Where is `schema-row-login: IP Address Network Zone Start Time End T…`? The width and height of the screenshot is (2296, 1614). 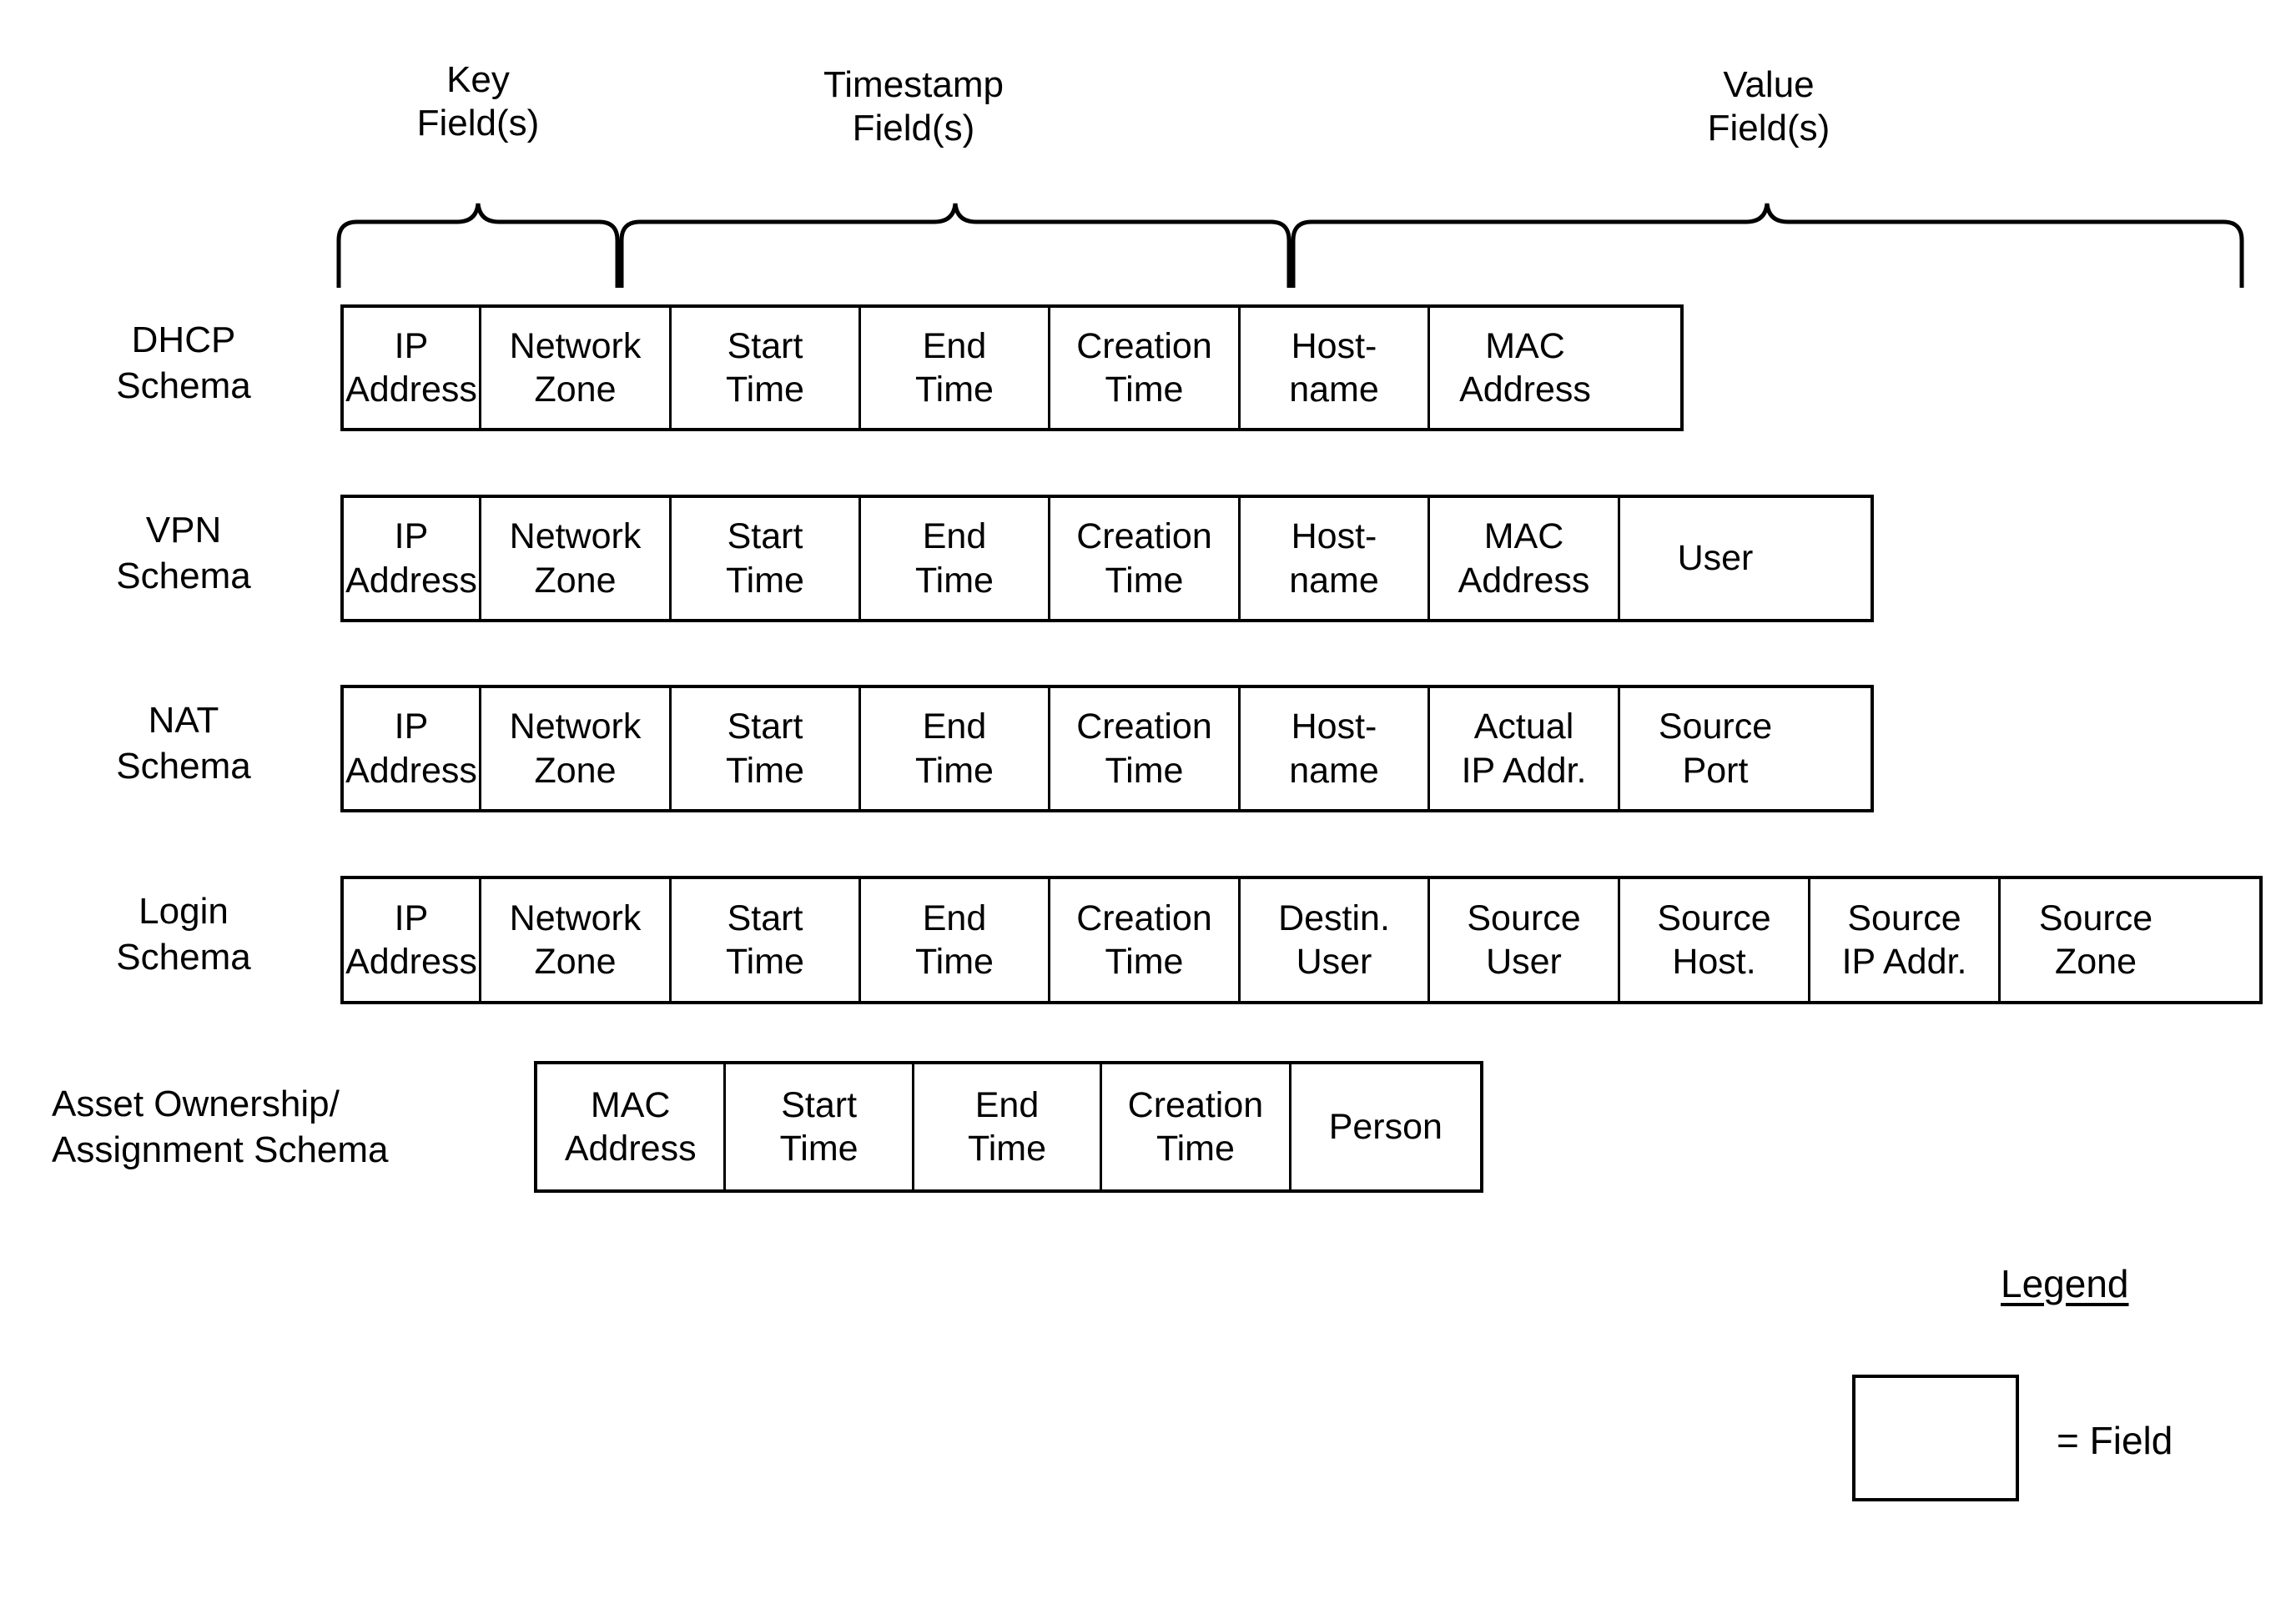 schema-row-login: IP Address Network Zone Start Time End T… is located at coordinates (1301, 940).